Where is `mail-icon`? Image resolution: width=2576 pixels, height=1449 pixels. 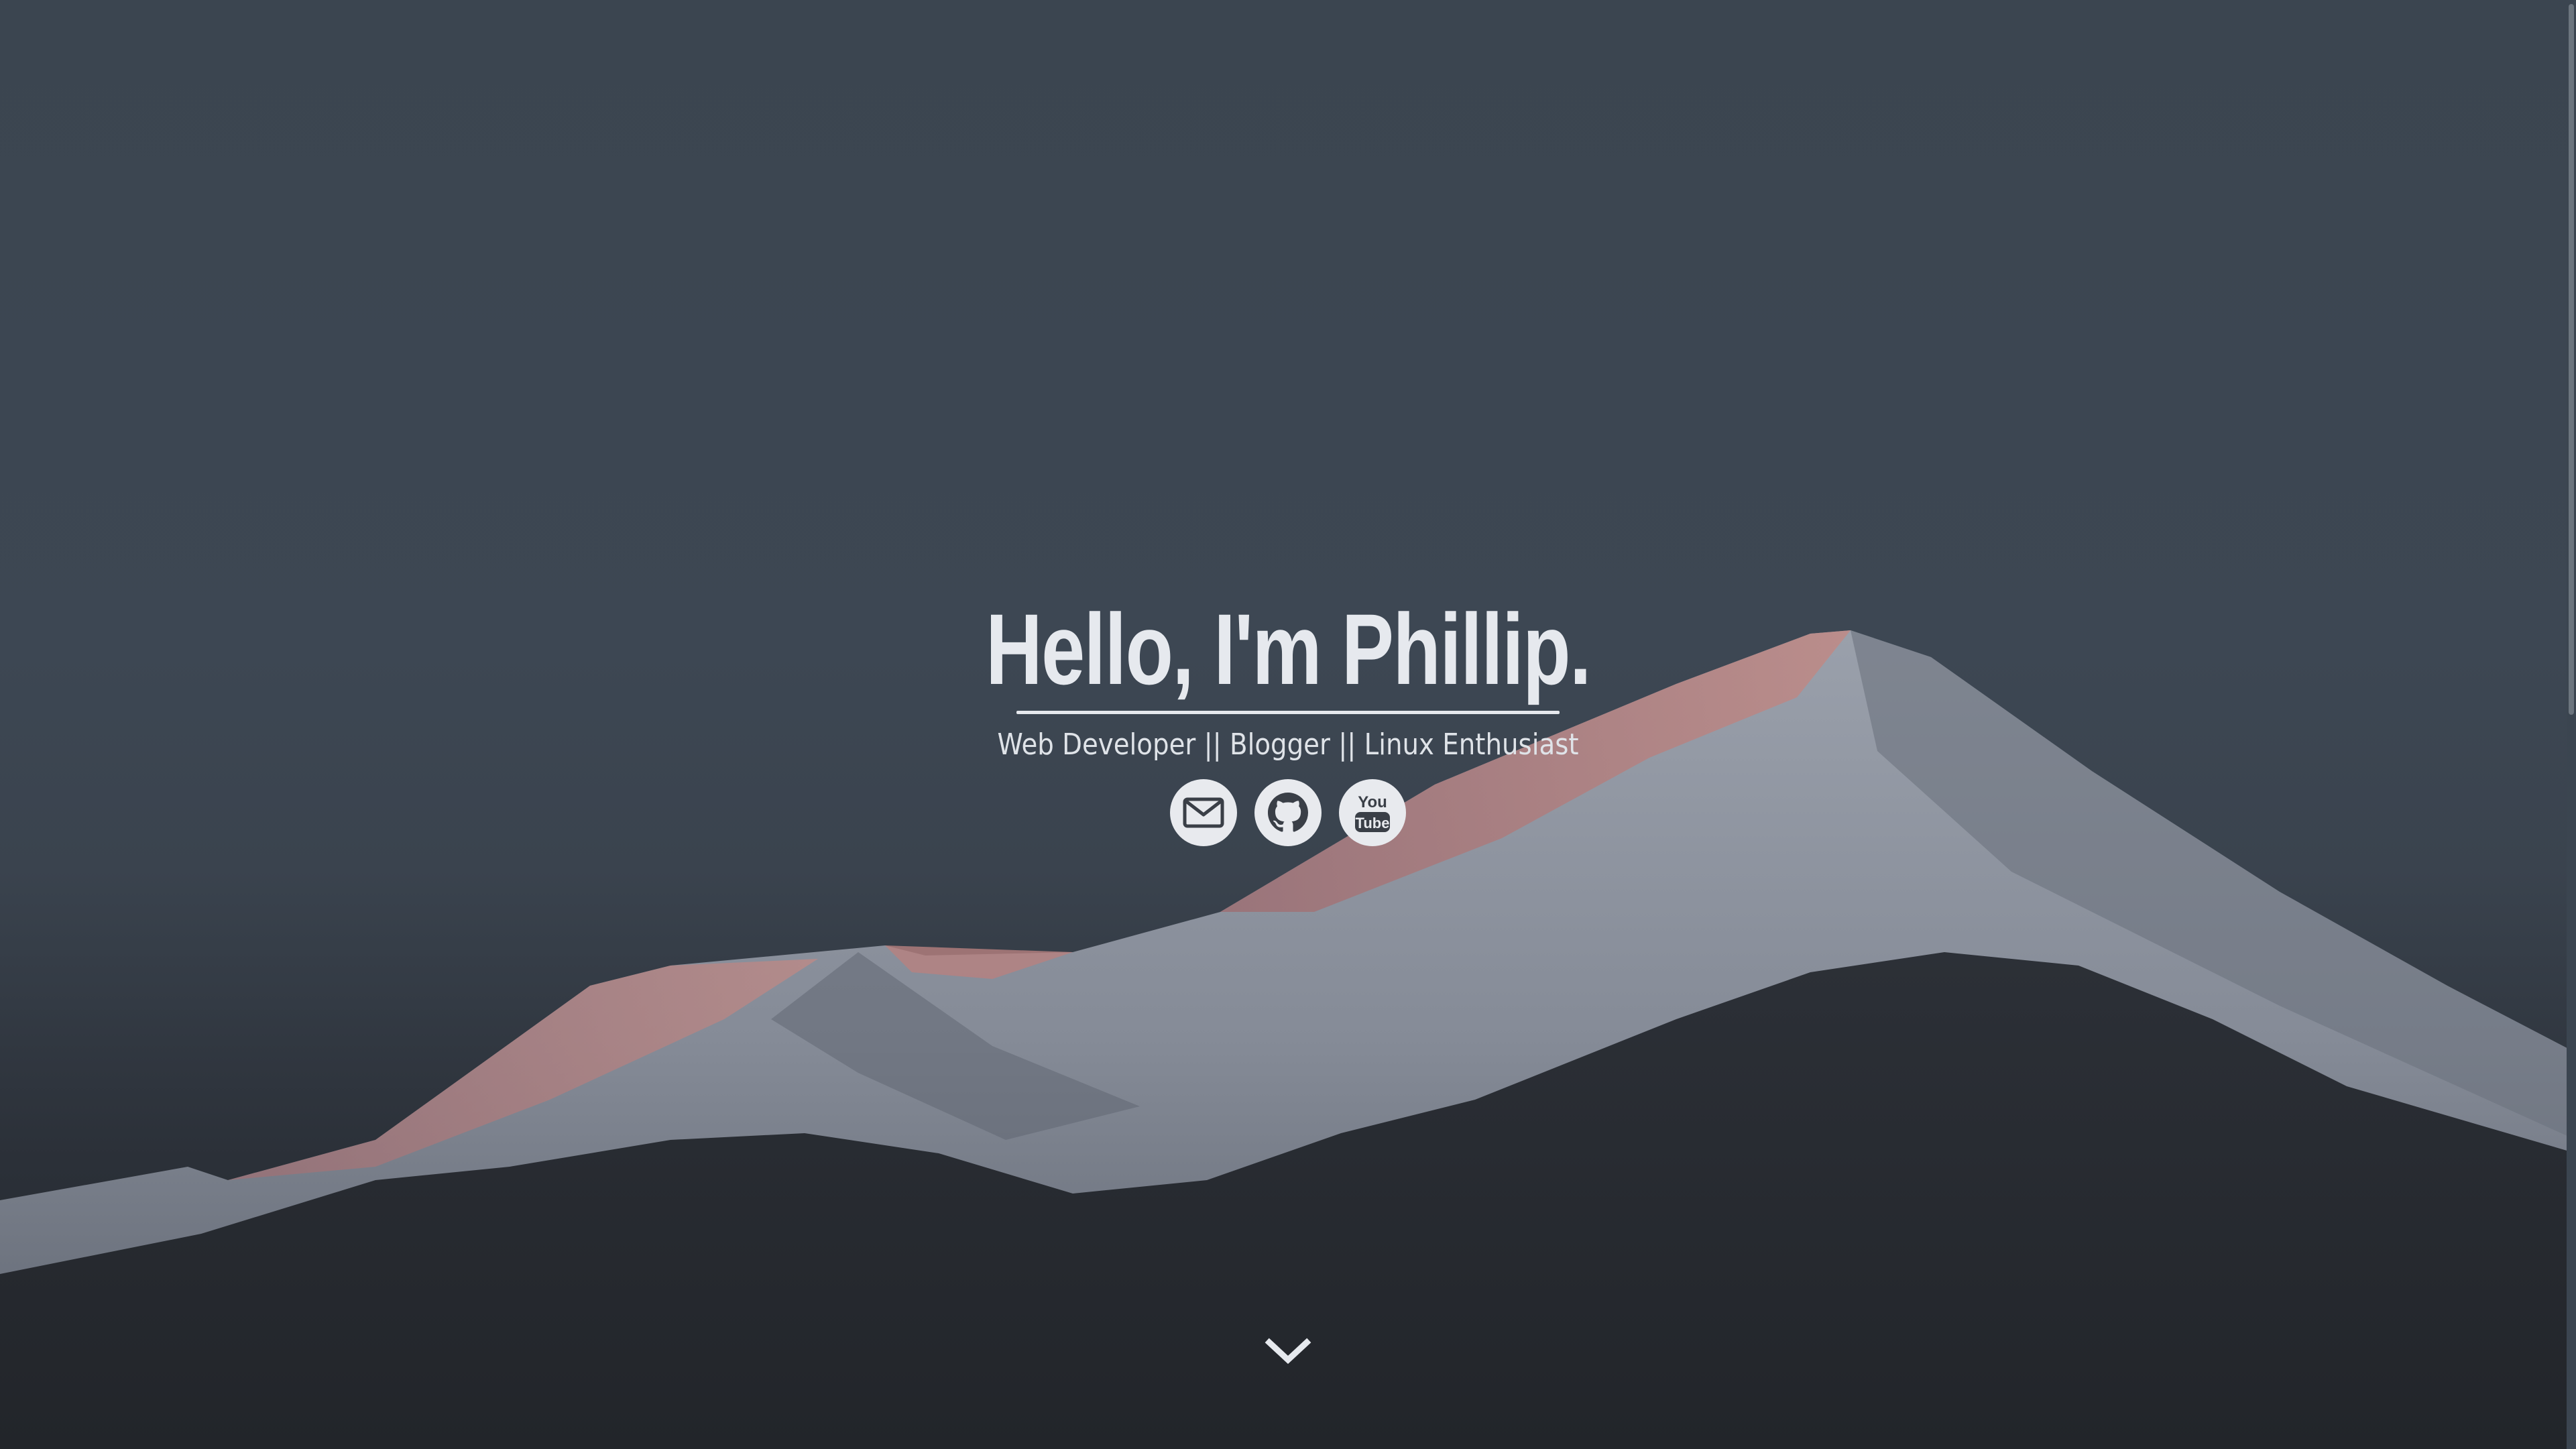
mail-icon is located at coordinates (1203, 812).